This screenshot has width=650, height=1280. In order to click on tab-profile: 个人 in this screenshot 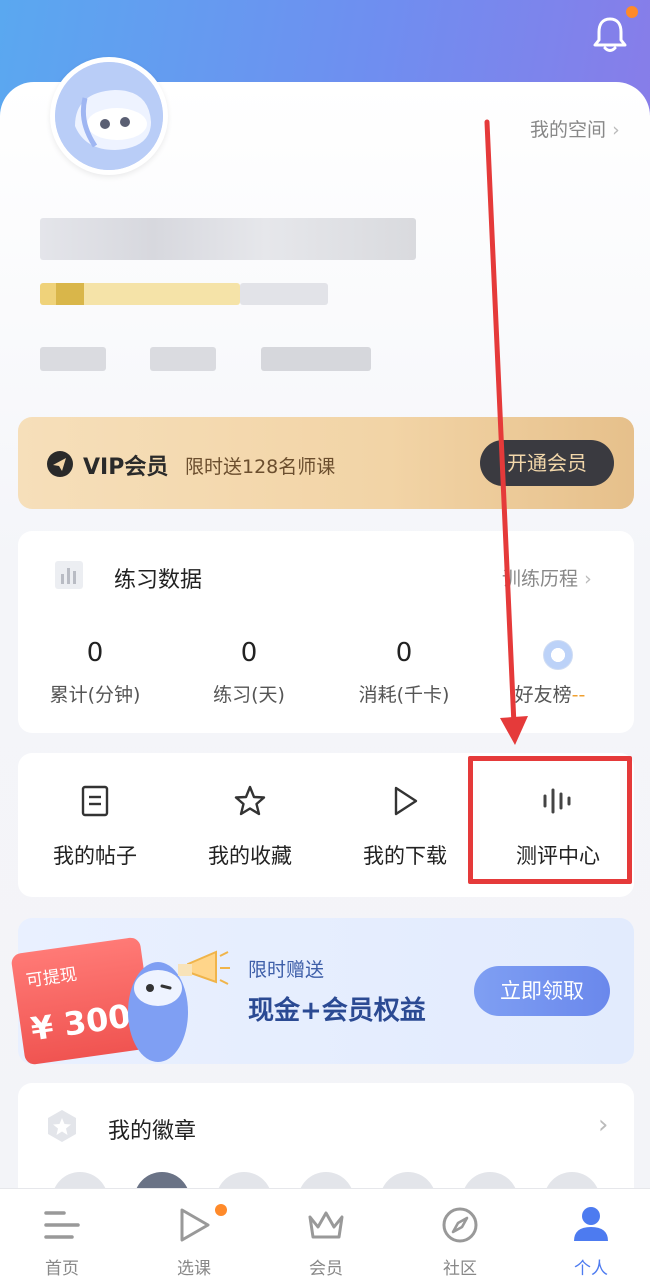, I will do `click(591, 1266)`.